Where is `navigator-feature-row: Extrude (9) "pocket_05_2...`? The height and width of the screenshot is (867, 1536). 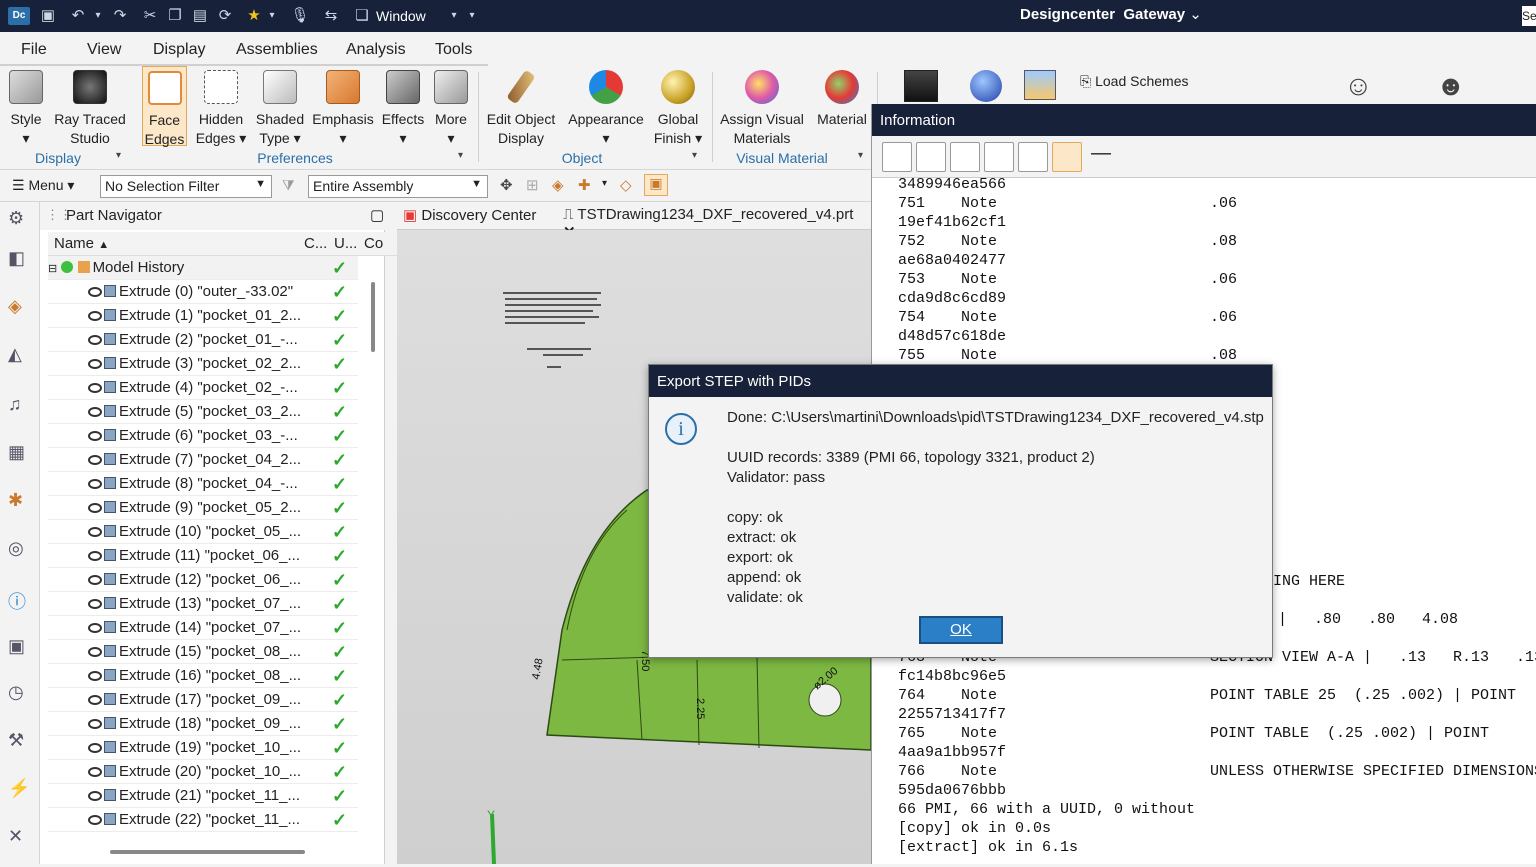
navigator-feature-row: Extrude (9) "pocket_05_2... is located at coordinates (203, 508).